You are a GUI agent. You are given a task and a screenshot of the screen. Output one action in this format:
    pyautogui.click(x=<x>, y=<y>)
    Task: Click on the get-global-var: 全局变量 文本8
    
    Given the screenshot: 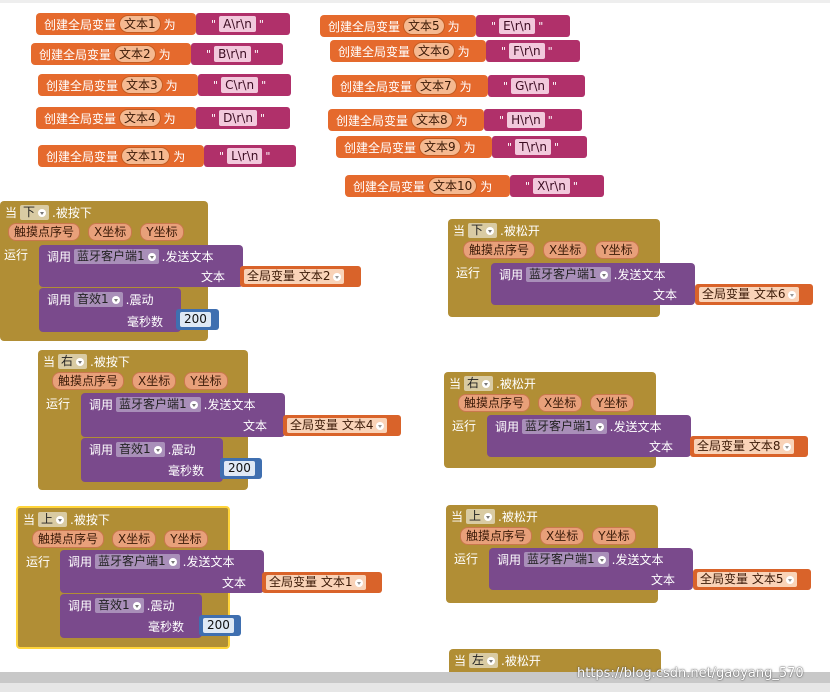 What is the action you would take?
    pyautogui.click(x=749, y=446)
    